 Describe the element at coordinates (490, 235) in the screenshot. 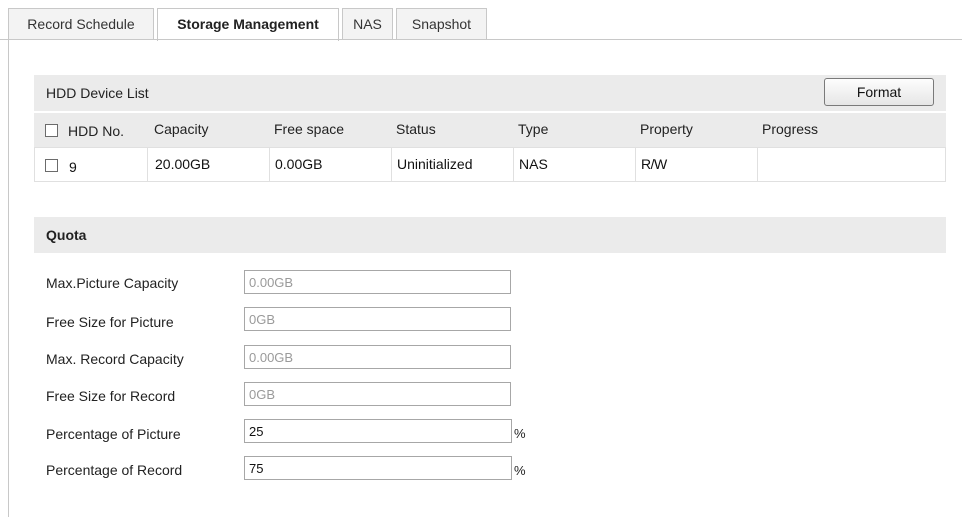

I see `quota-header: Quota` at that location.